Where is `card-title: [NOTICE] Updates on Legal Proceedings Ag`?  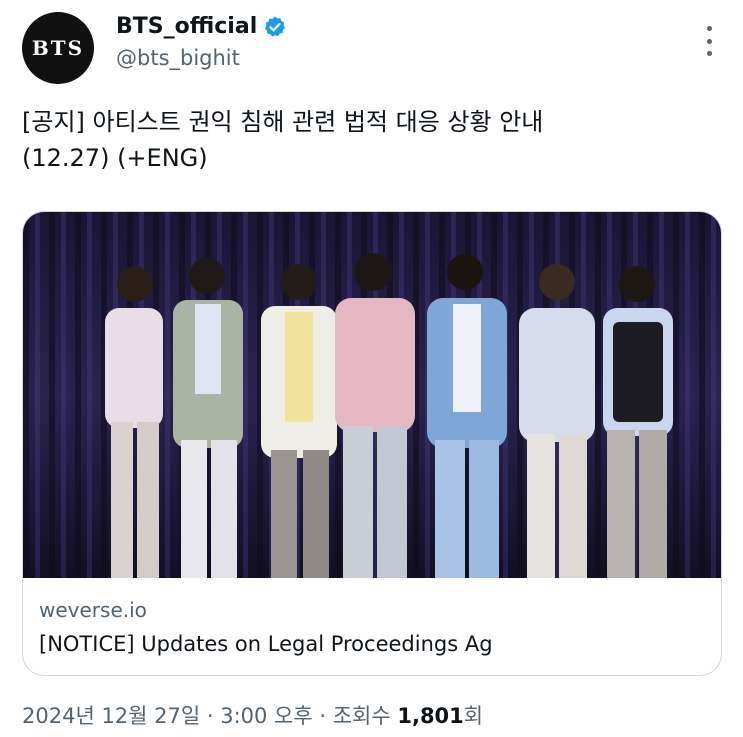
card-title: [NOTICE] Updates on Legal Proceedings Ag is located at coordinates (266, 644).